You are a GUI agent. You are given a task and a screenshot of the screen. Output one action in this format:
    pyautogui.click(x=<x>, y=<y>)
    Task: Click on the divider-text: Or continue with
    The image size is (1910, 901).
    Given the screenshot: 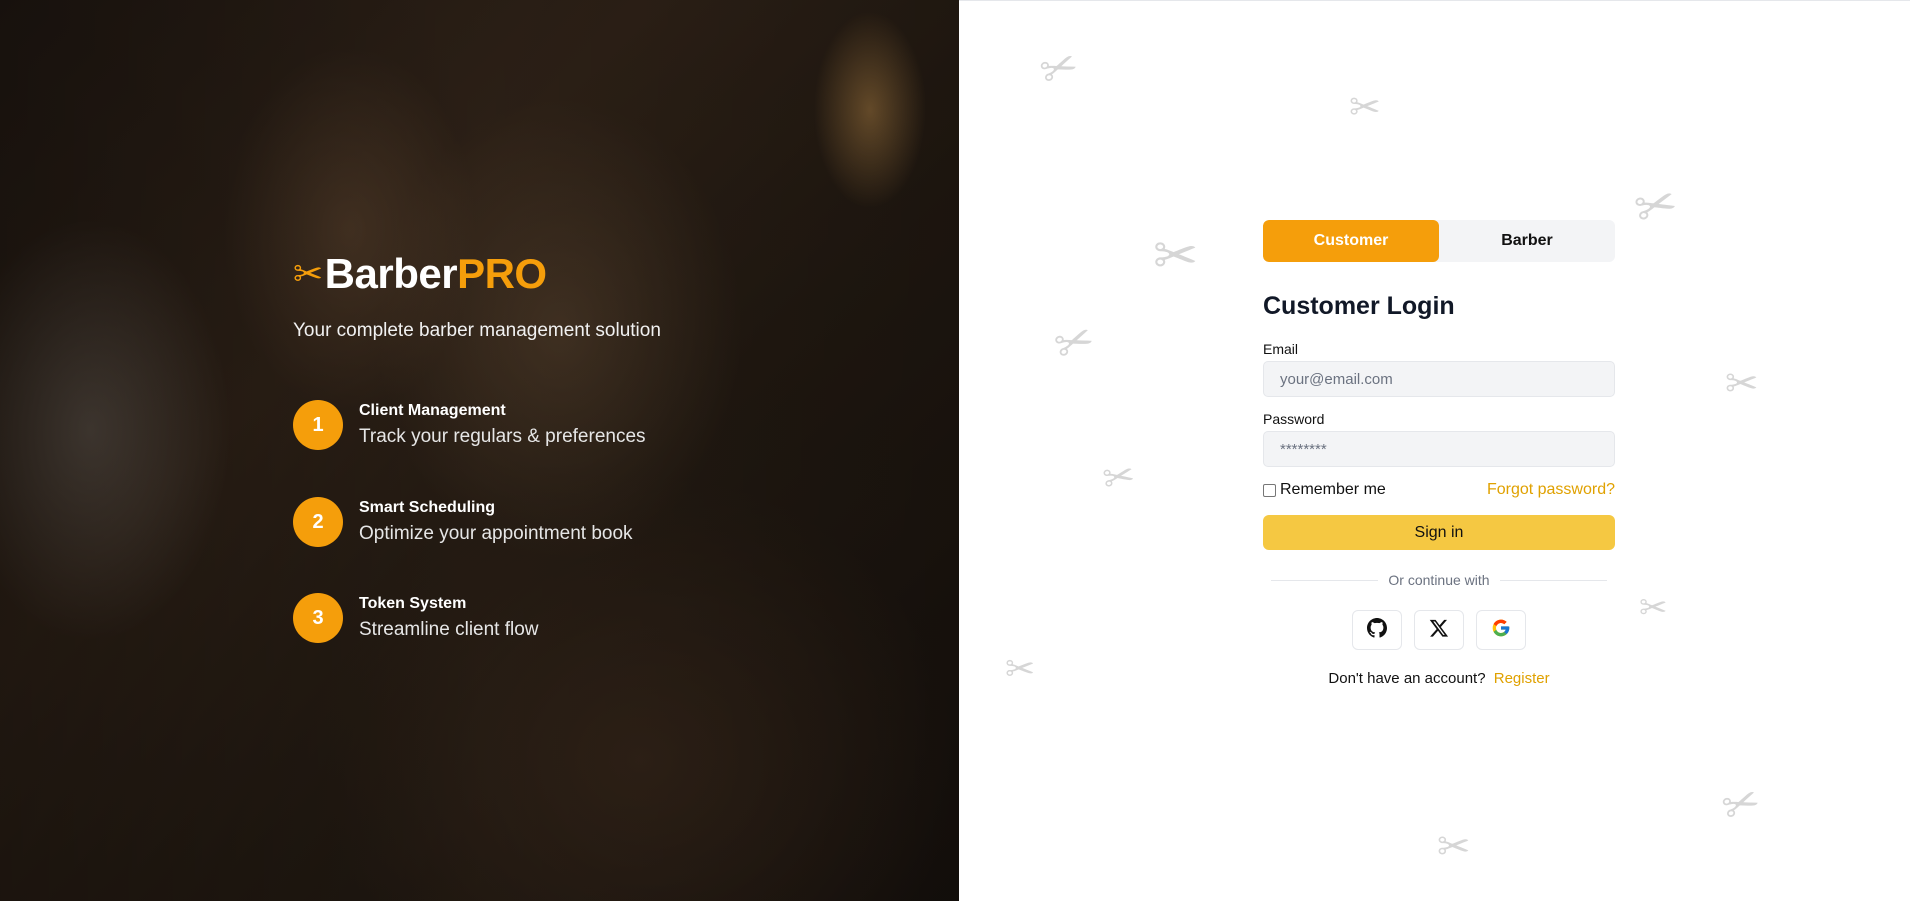 What is the action you would take?
    pyautogui.click(x=1439, y=580)
    